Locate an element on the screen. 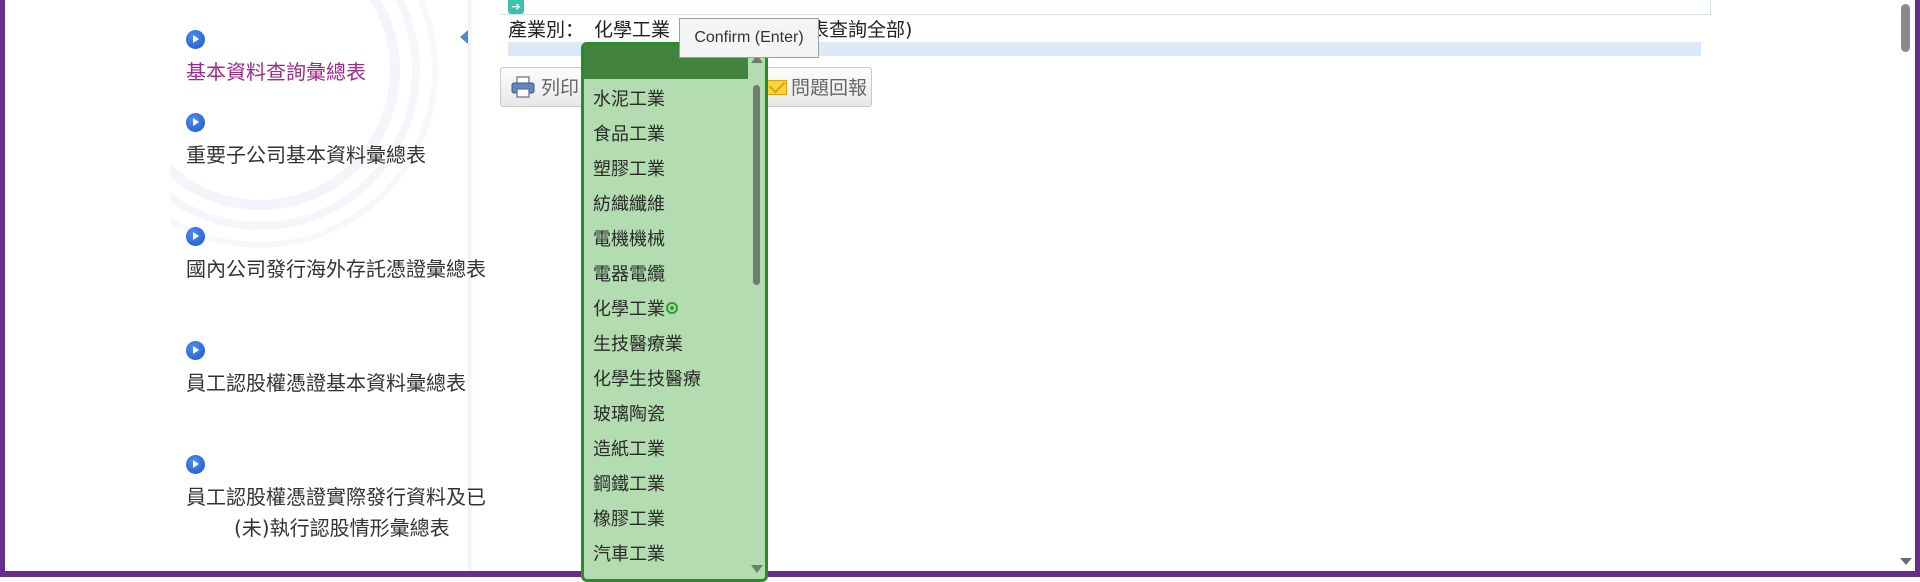 This screenshot has width=1920, height=582. dropdown-option: 化學生技醫療 is located at coordinates (668, 379).